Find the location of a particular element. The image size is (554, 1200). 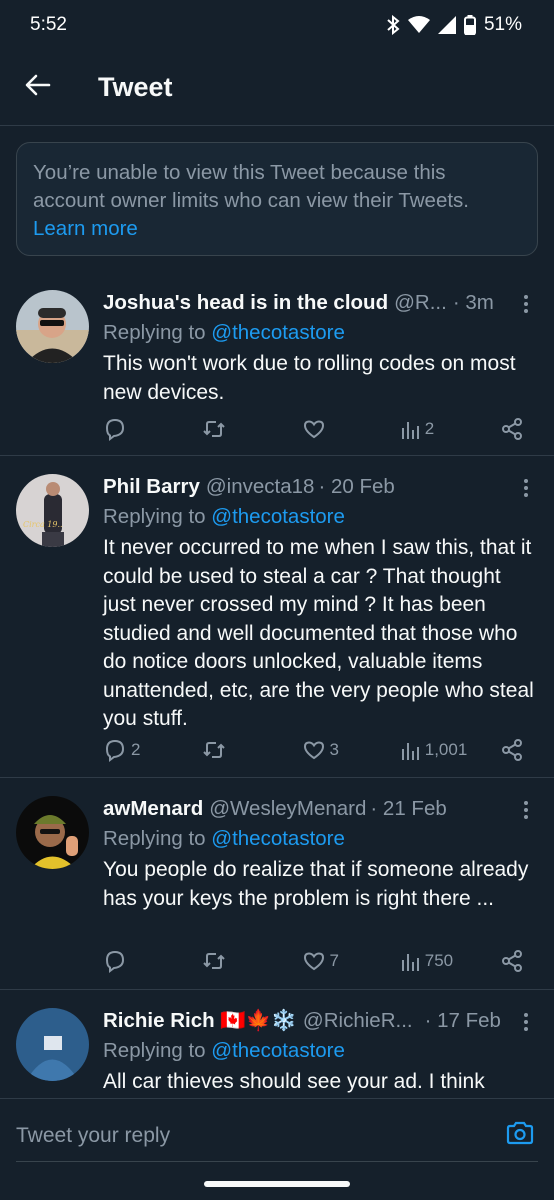

reply-bar is located at coordinates (277, 1149).